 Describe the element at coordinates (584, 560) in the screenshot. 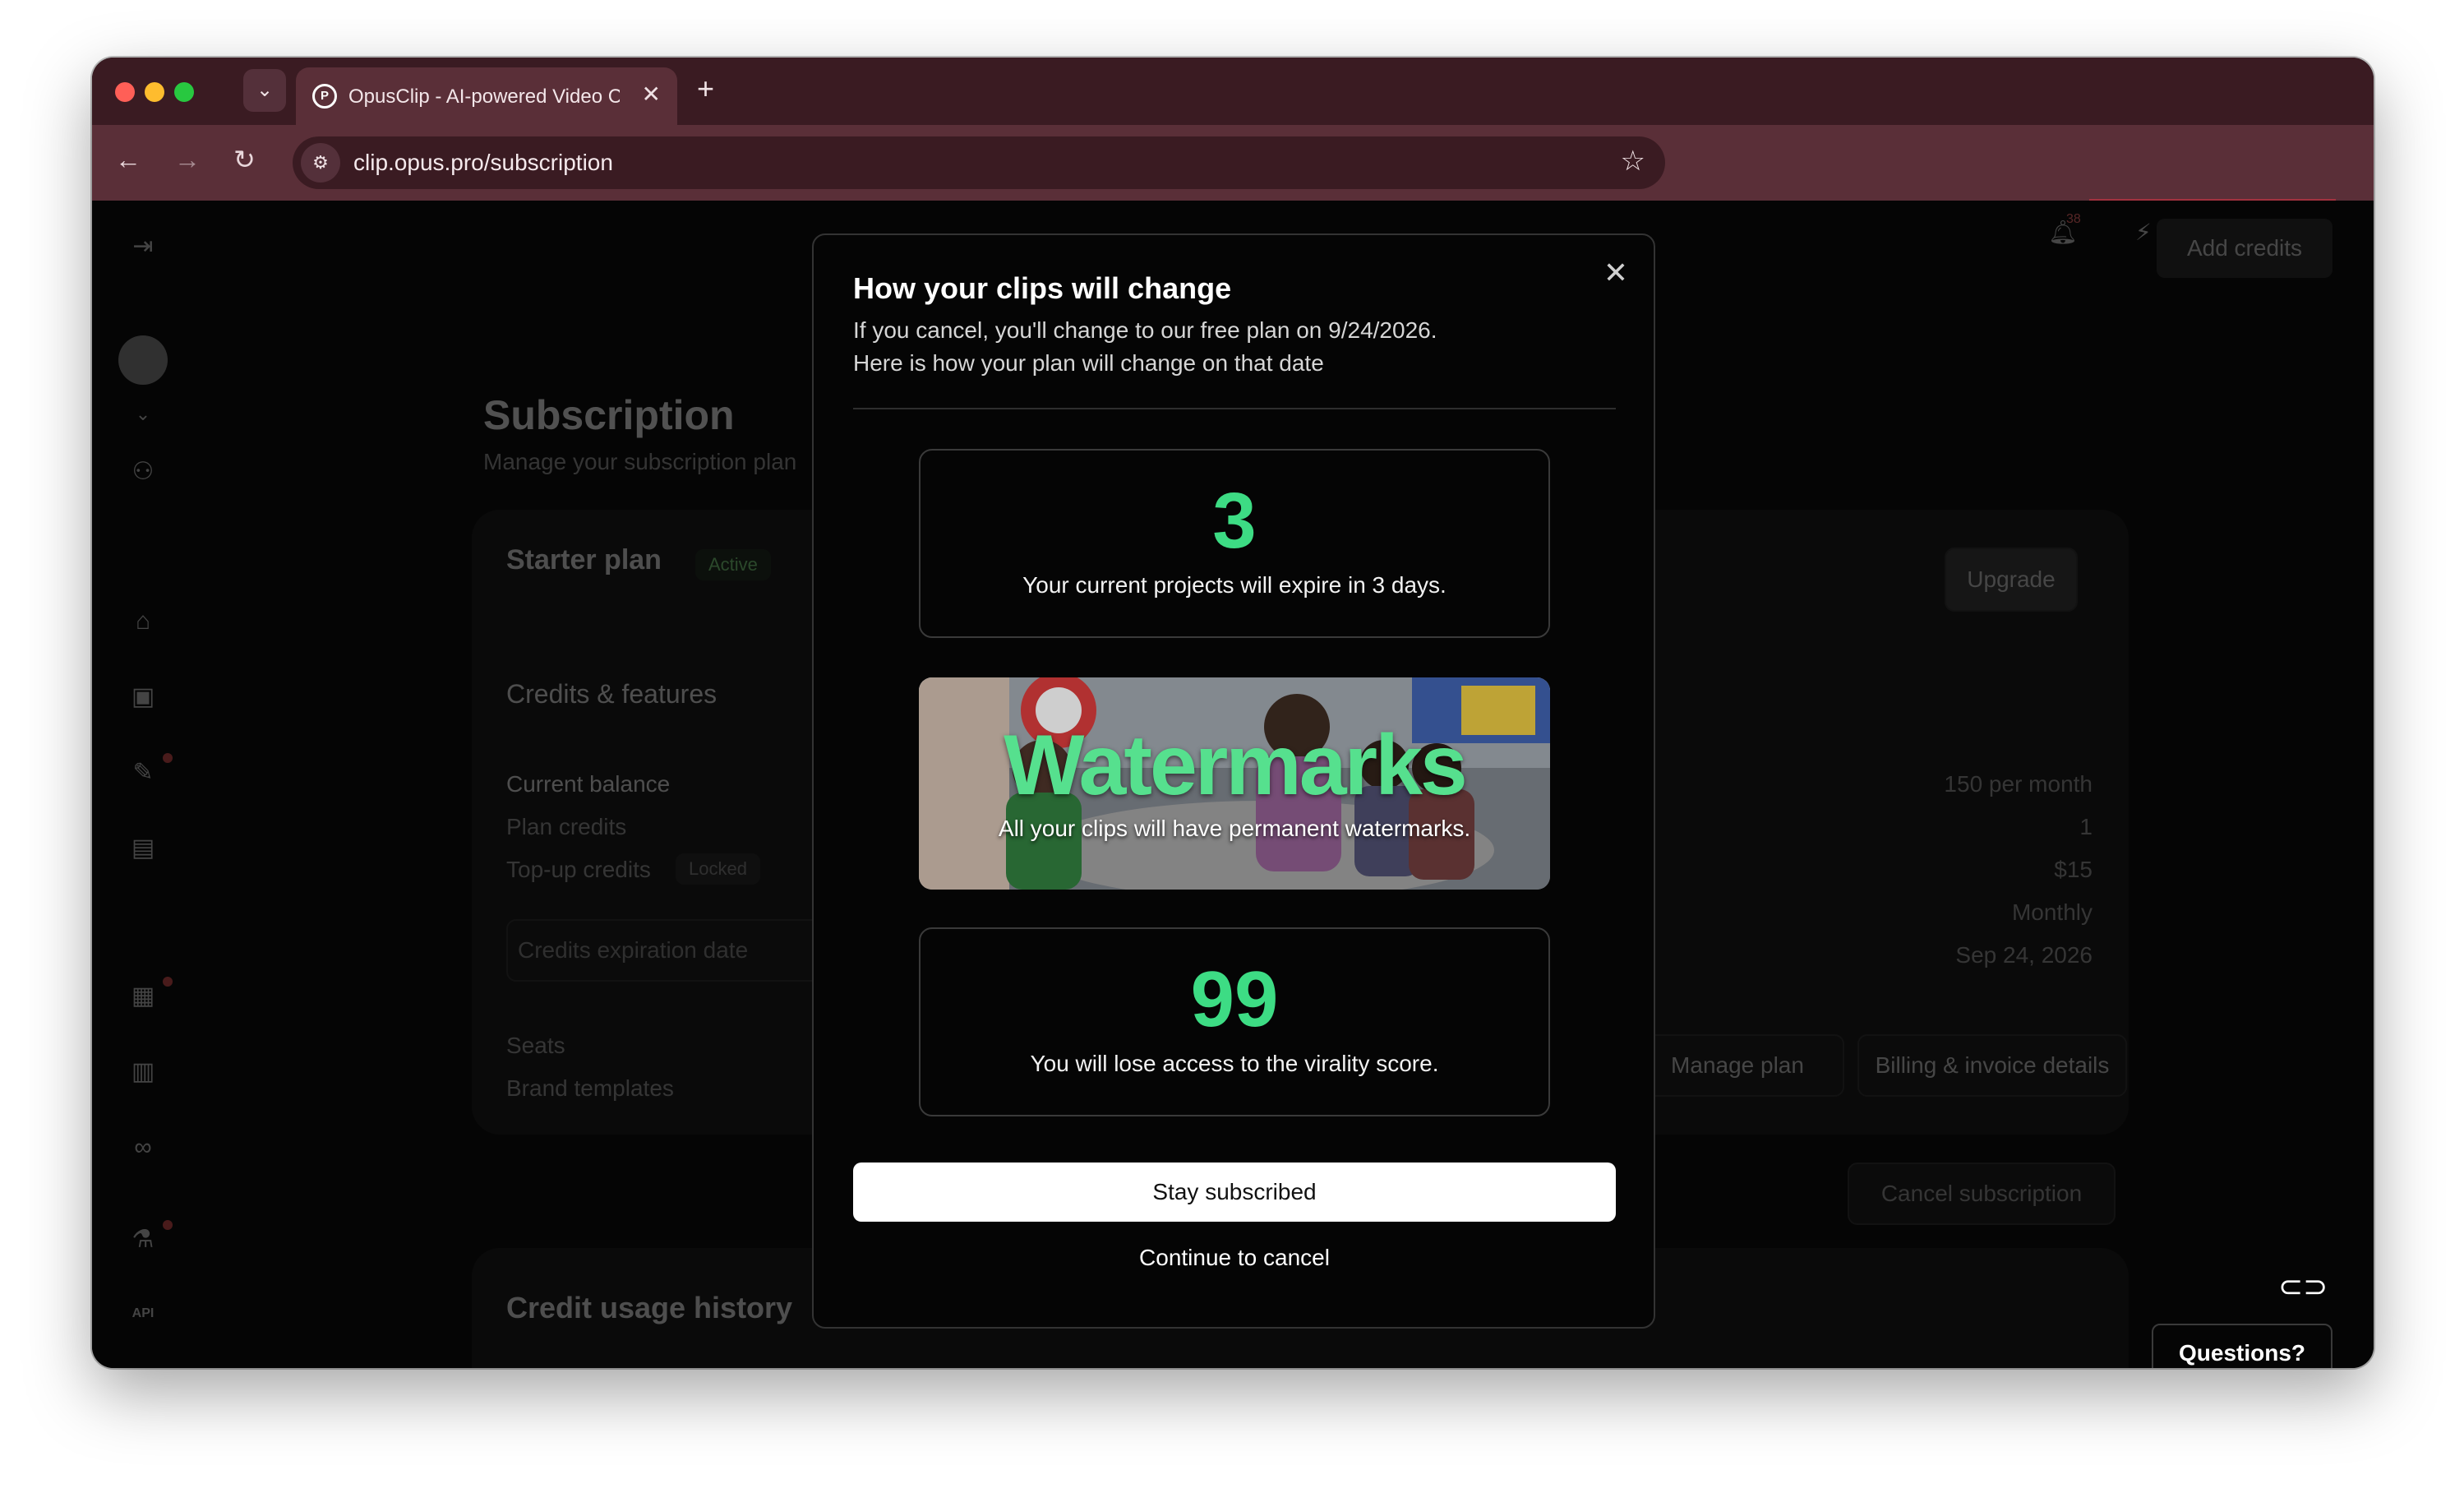

I see `plan-name: Starter plan` at that location.